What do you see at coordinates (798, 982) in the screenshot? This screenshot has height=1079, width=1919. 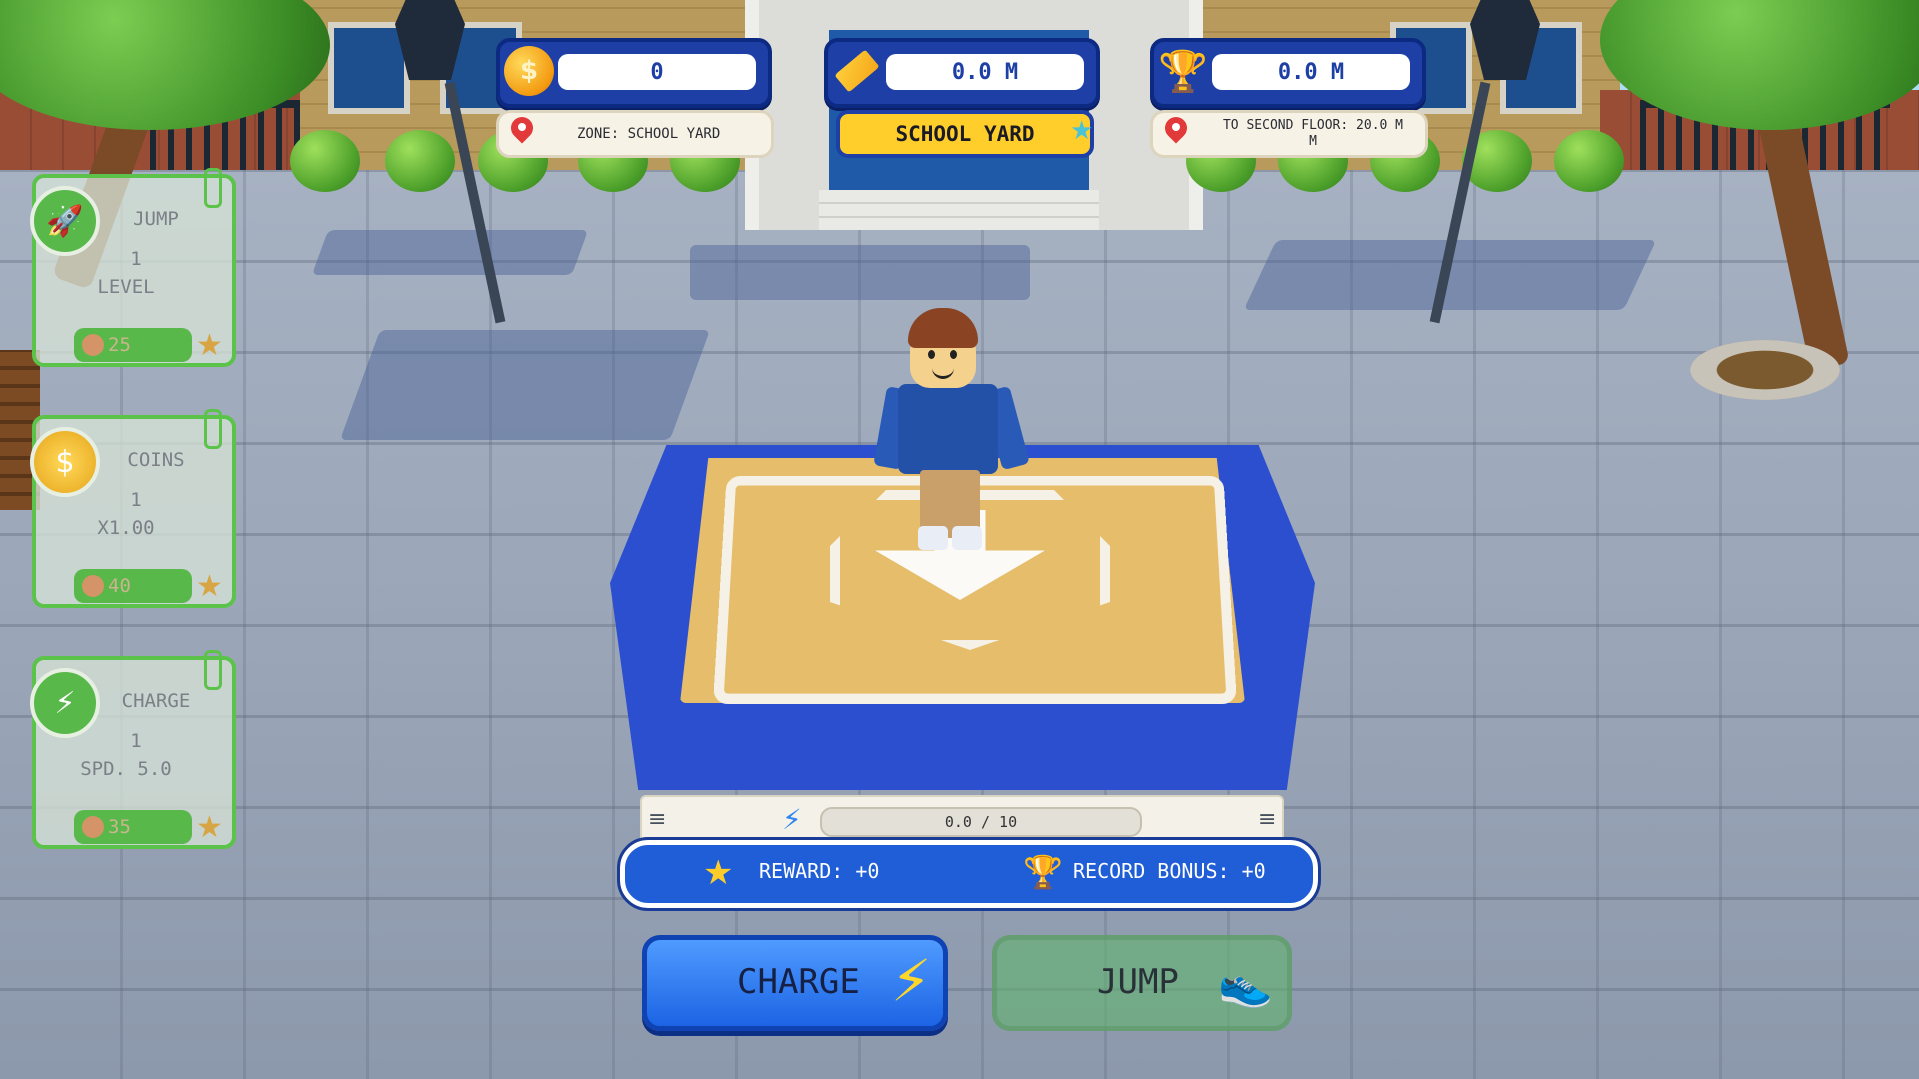 I see `charge-button-label: CHARGE` at bounding box center [798, 982].